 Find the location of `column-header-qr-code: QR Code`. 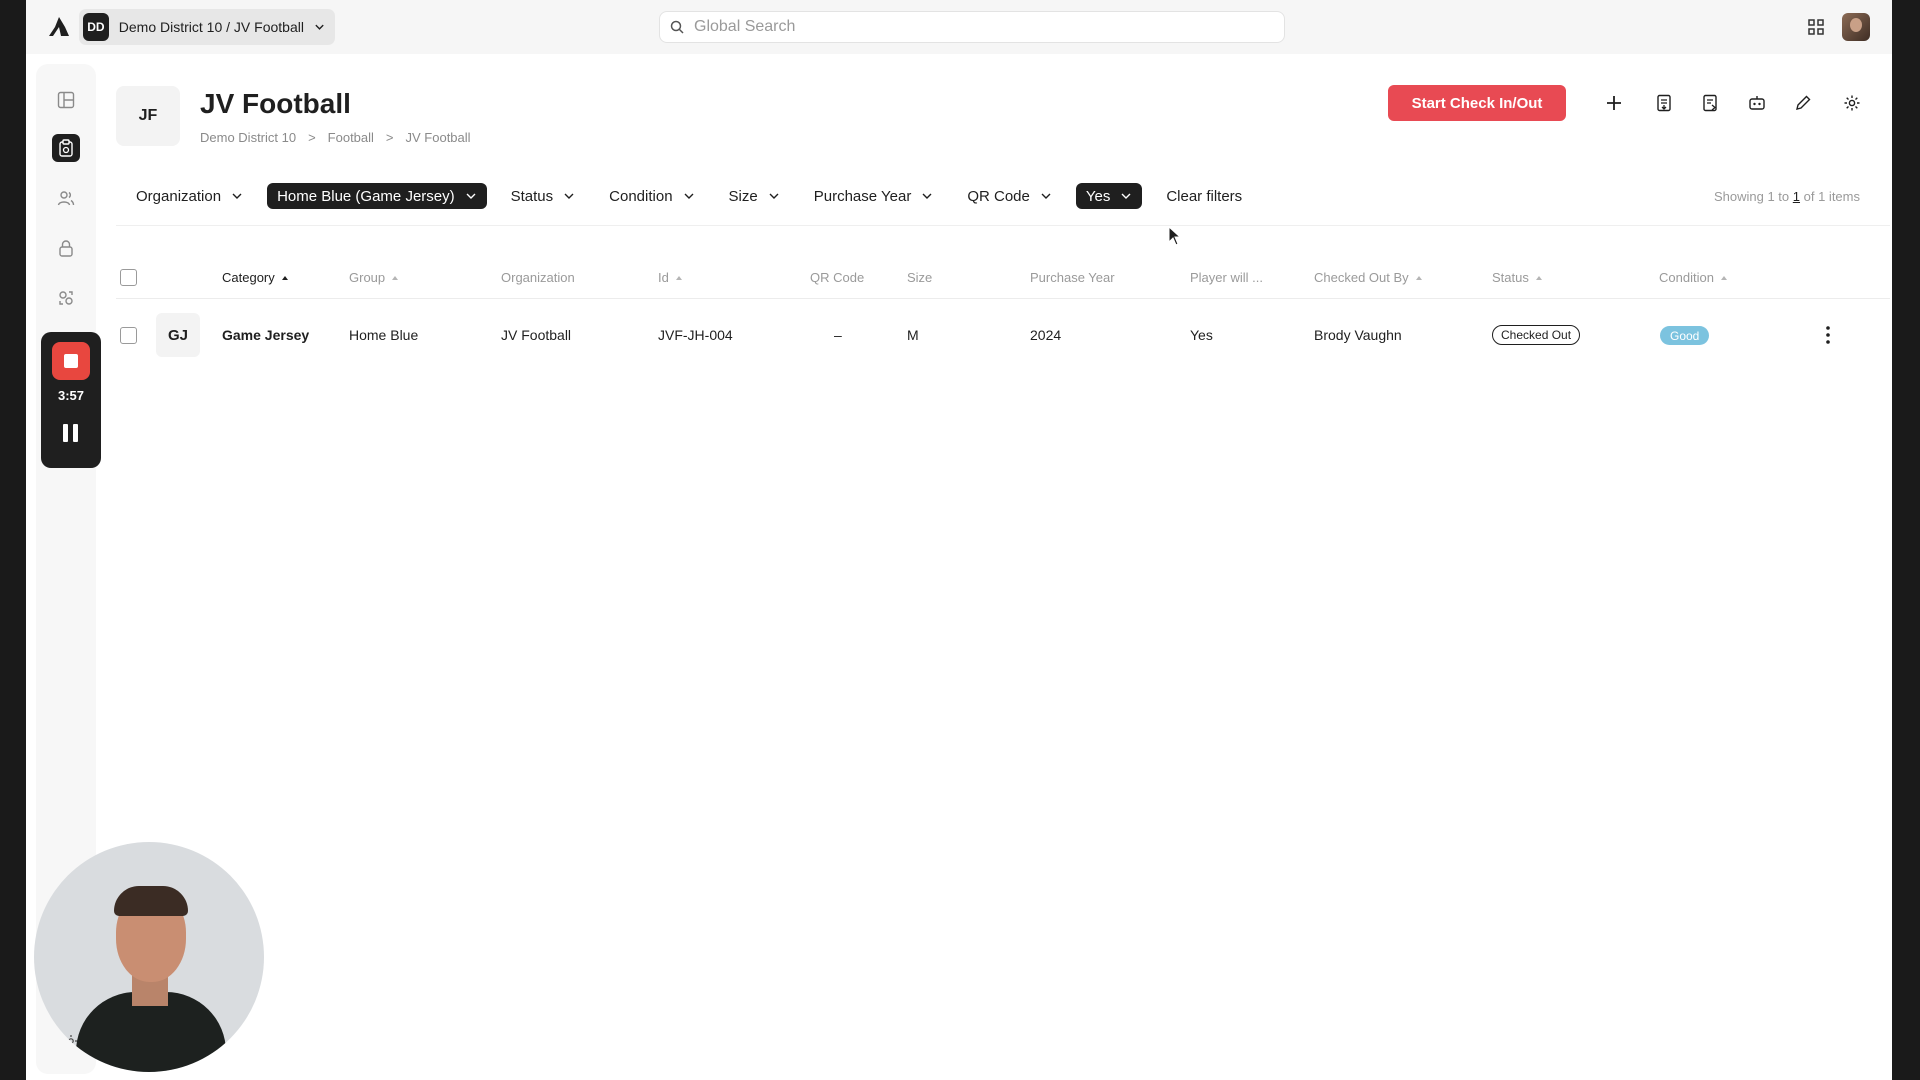

column-header-qr-code: QR Code is located at coordinates (837, 277).